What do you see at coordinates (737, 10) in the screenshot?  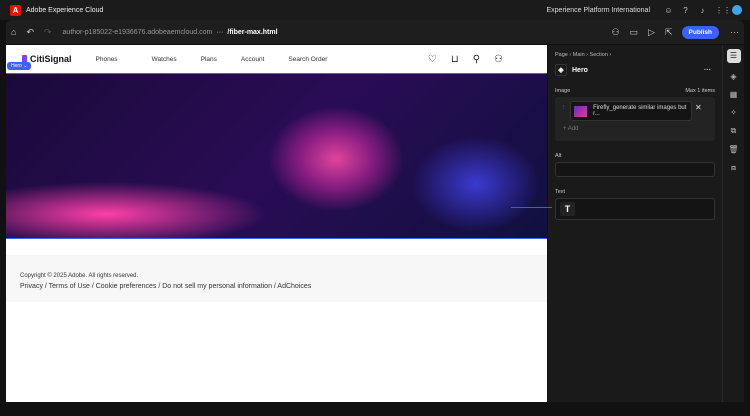 I see `avatar` at bounding box center [737, 10].